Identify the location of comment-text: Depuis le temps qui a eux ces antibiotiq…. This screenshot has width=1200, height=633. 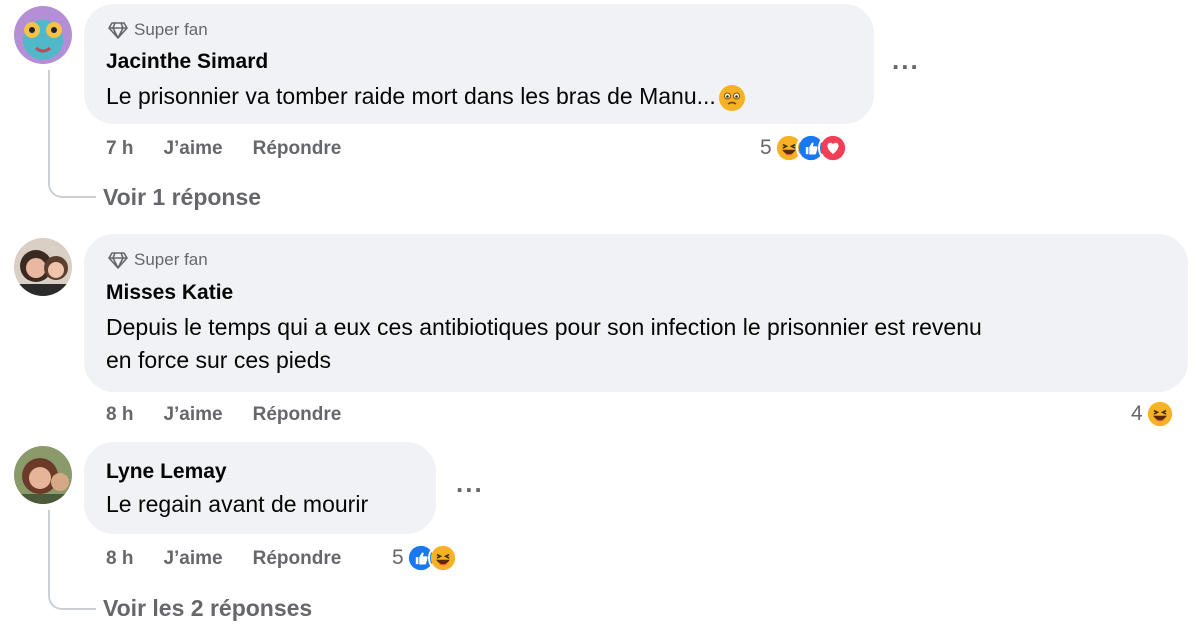
(544, 344).